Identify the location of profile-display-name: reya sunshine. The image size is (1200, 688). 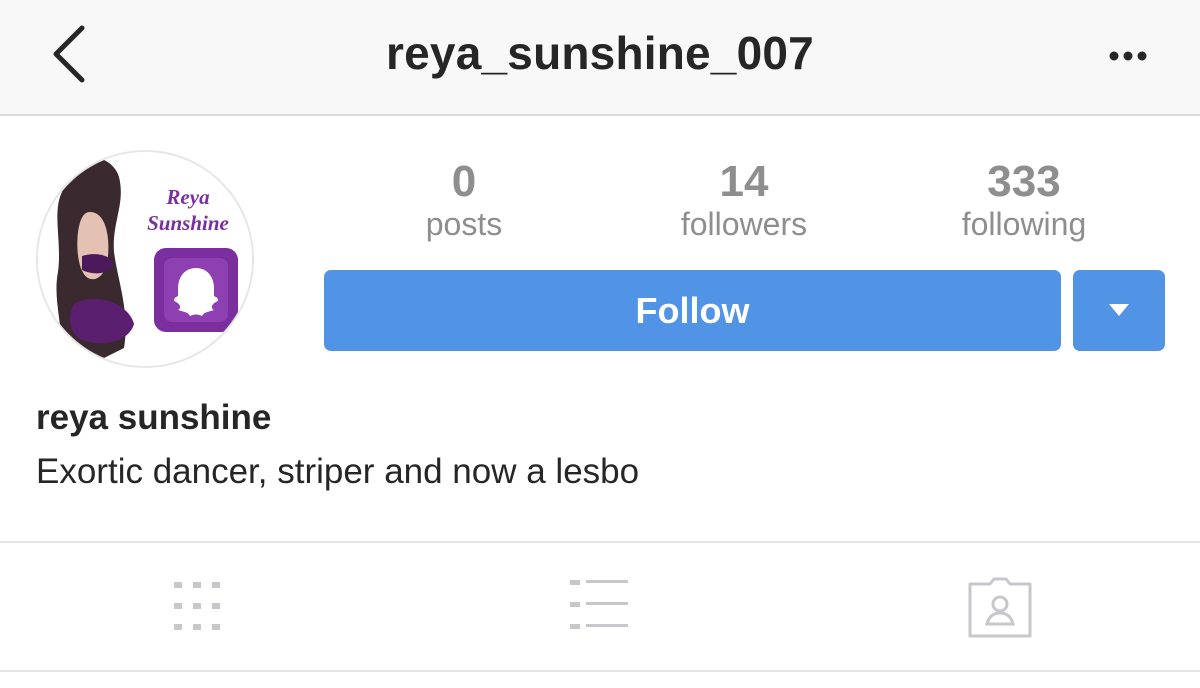
(154, 417).